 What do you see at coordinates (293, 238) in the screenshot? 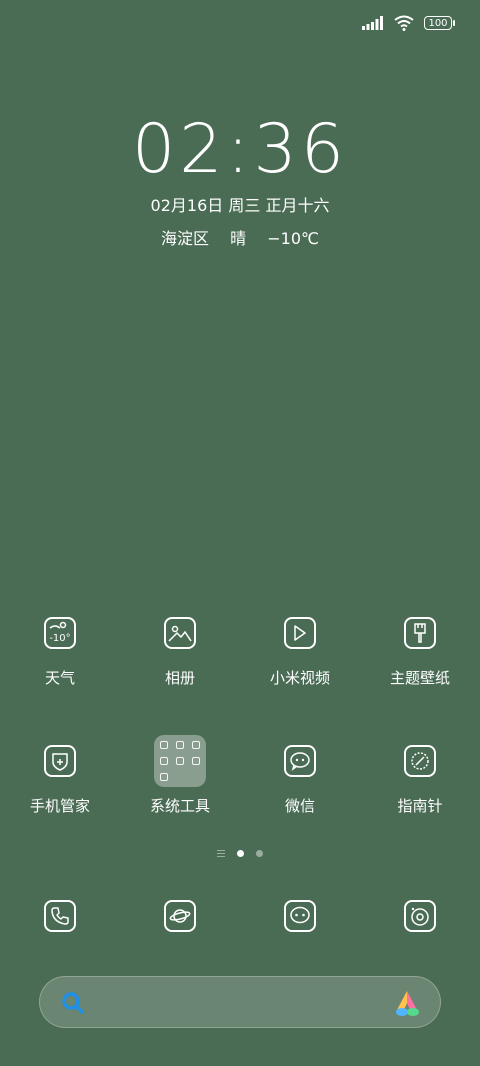
I see `weather-temperature: −10℃` at bounding box center [293, 238].